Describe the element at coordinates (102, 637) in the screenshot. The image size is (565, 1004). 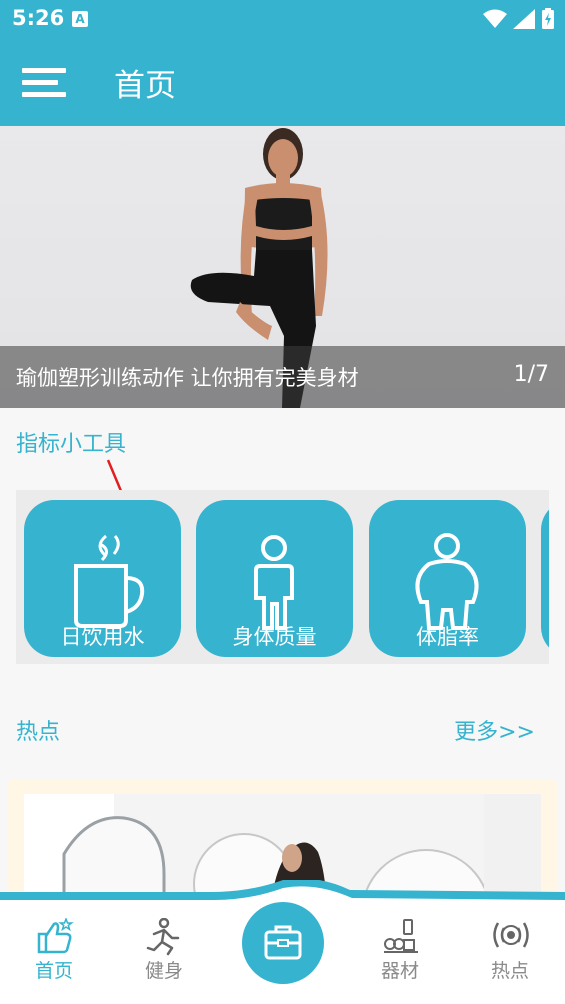
I see `tool-label-water: 日饮用水` at that location.